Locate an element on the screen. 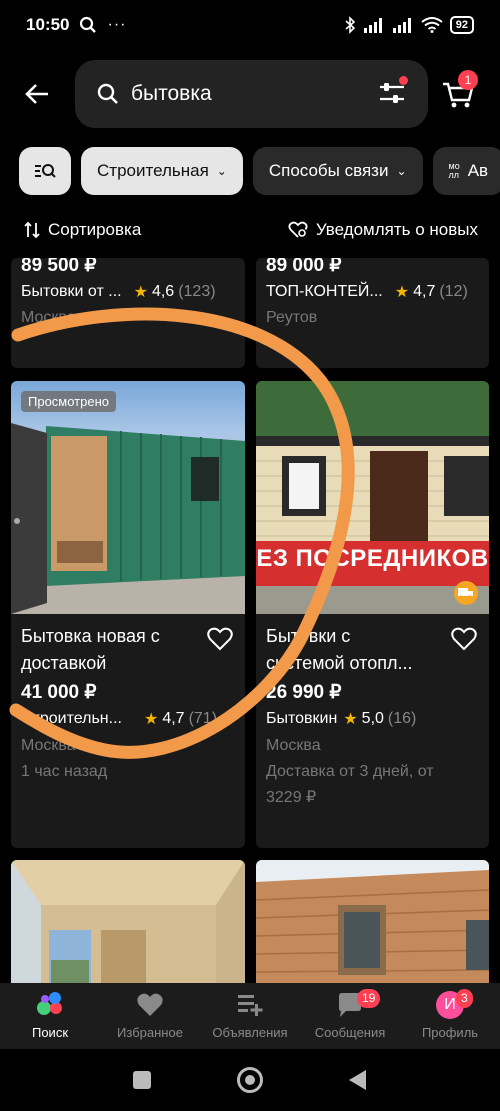 This screenshot has width=500, height=1111. chip-all-filters is located at coordinates (45, 171).